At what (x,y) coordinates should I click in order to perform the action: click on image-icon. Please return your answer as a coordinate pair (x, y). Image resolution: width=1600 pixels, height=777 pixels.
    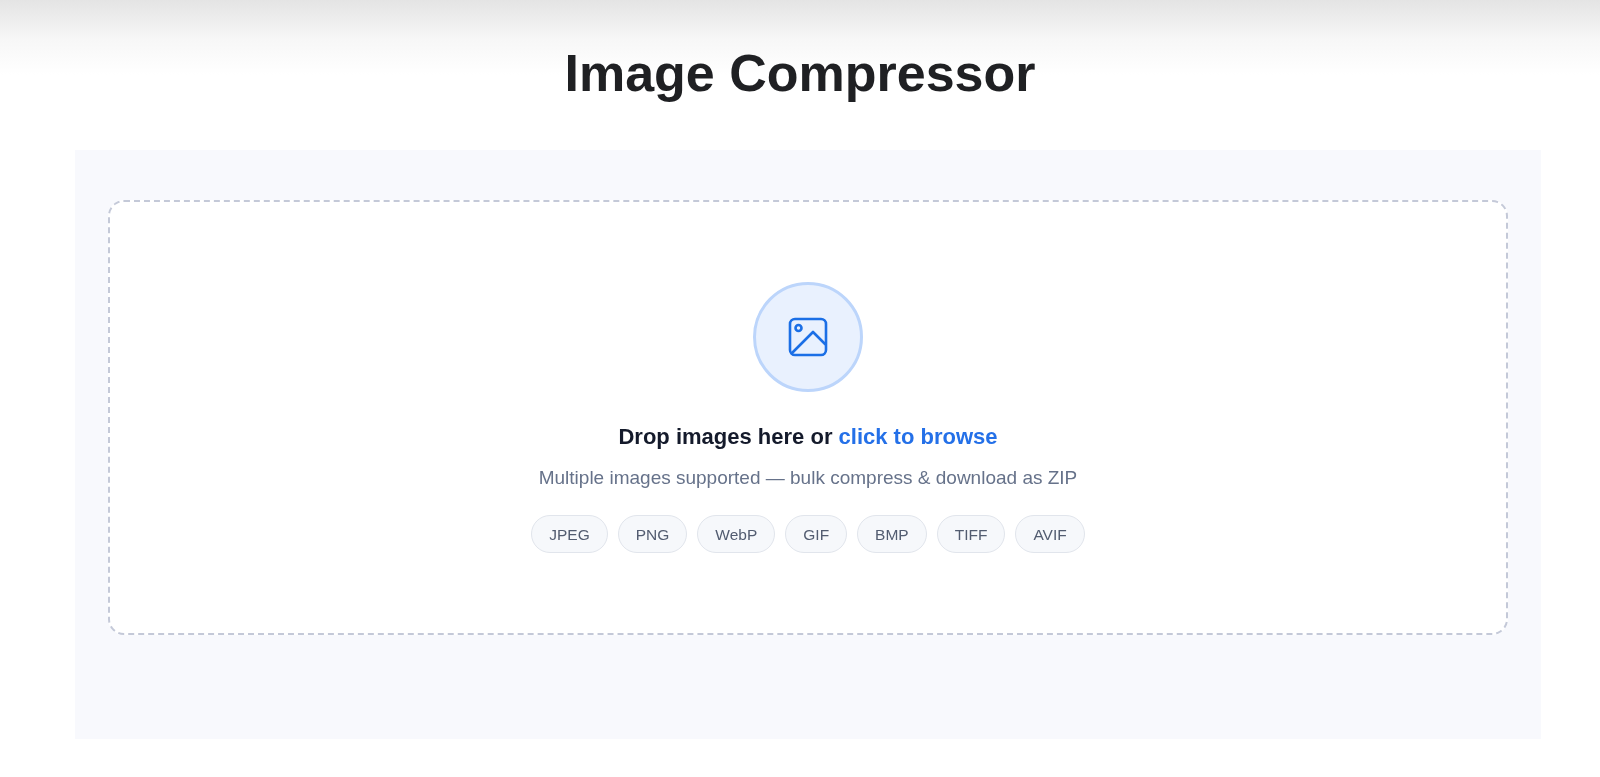
    Looking at the image, I should click on (808, 337).